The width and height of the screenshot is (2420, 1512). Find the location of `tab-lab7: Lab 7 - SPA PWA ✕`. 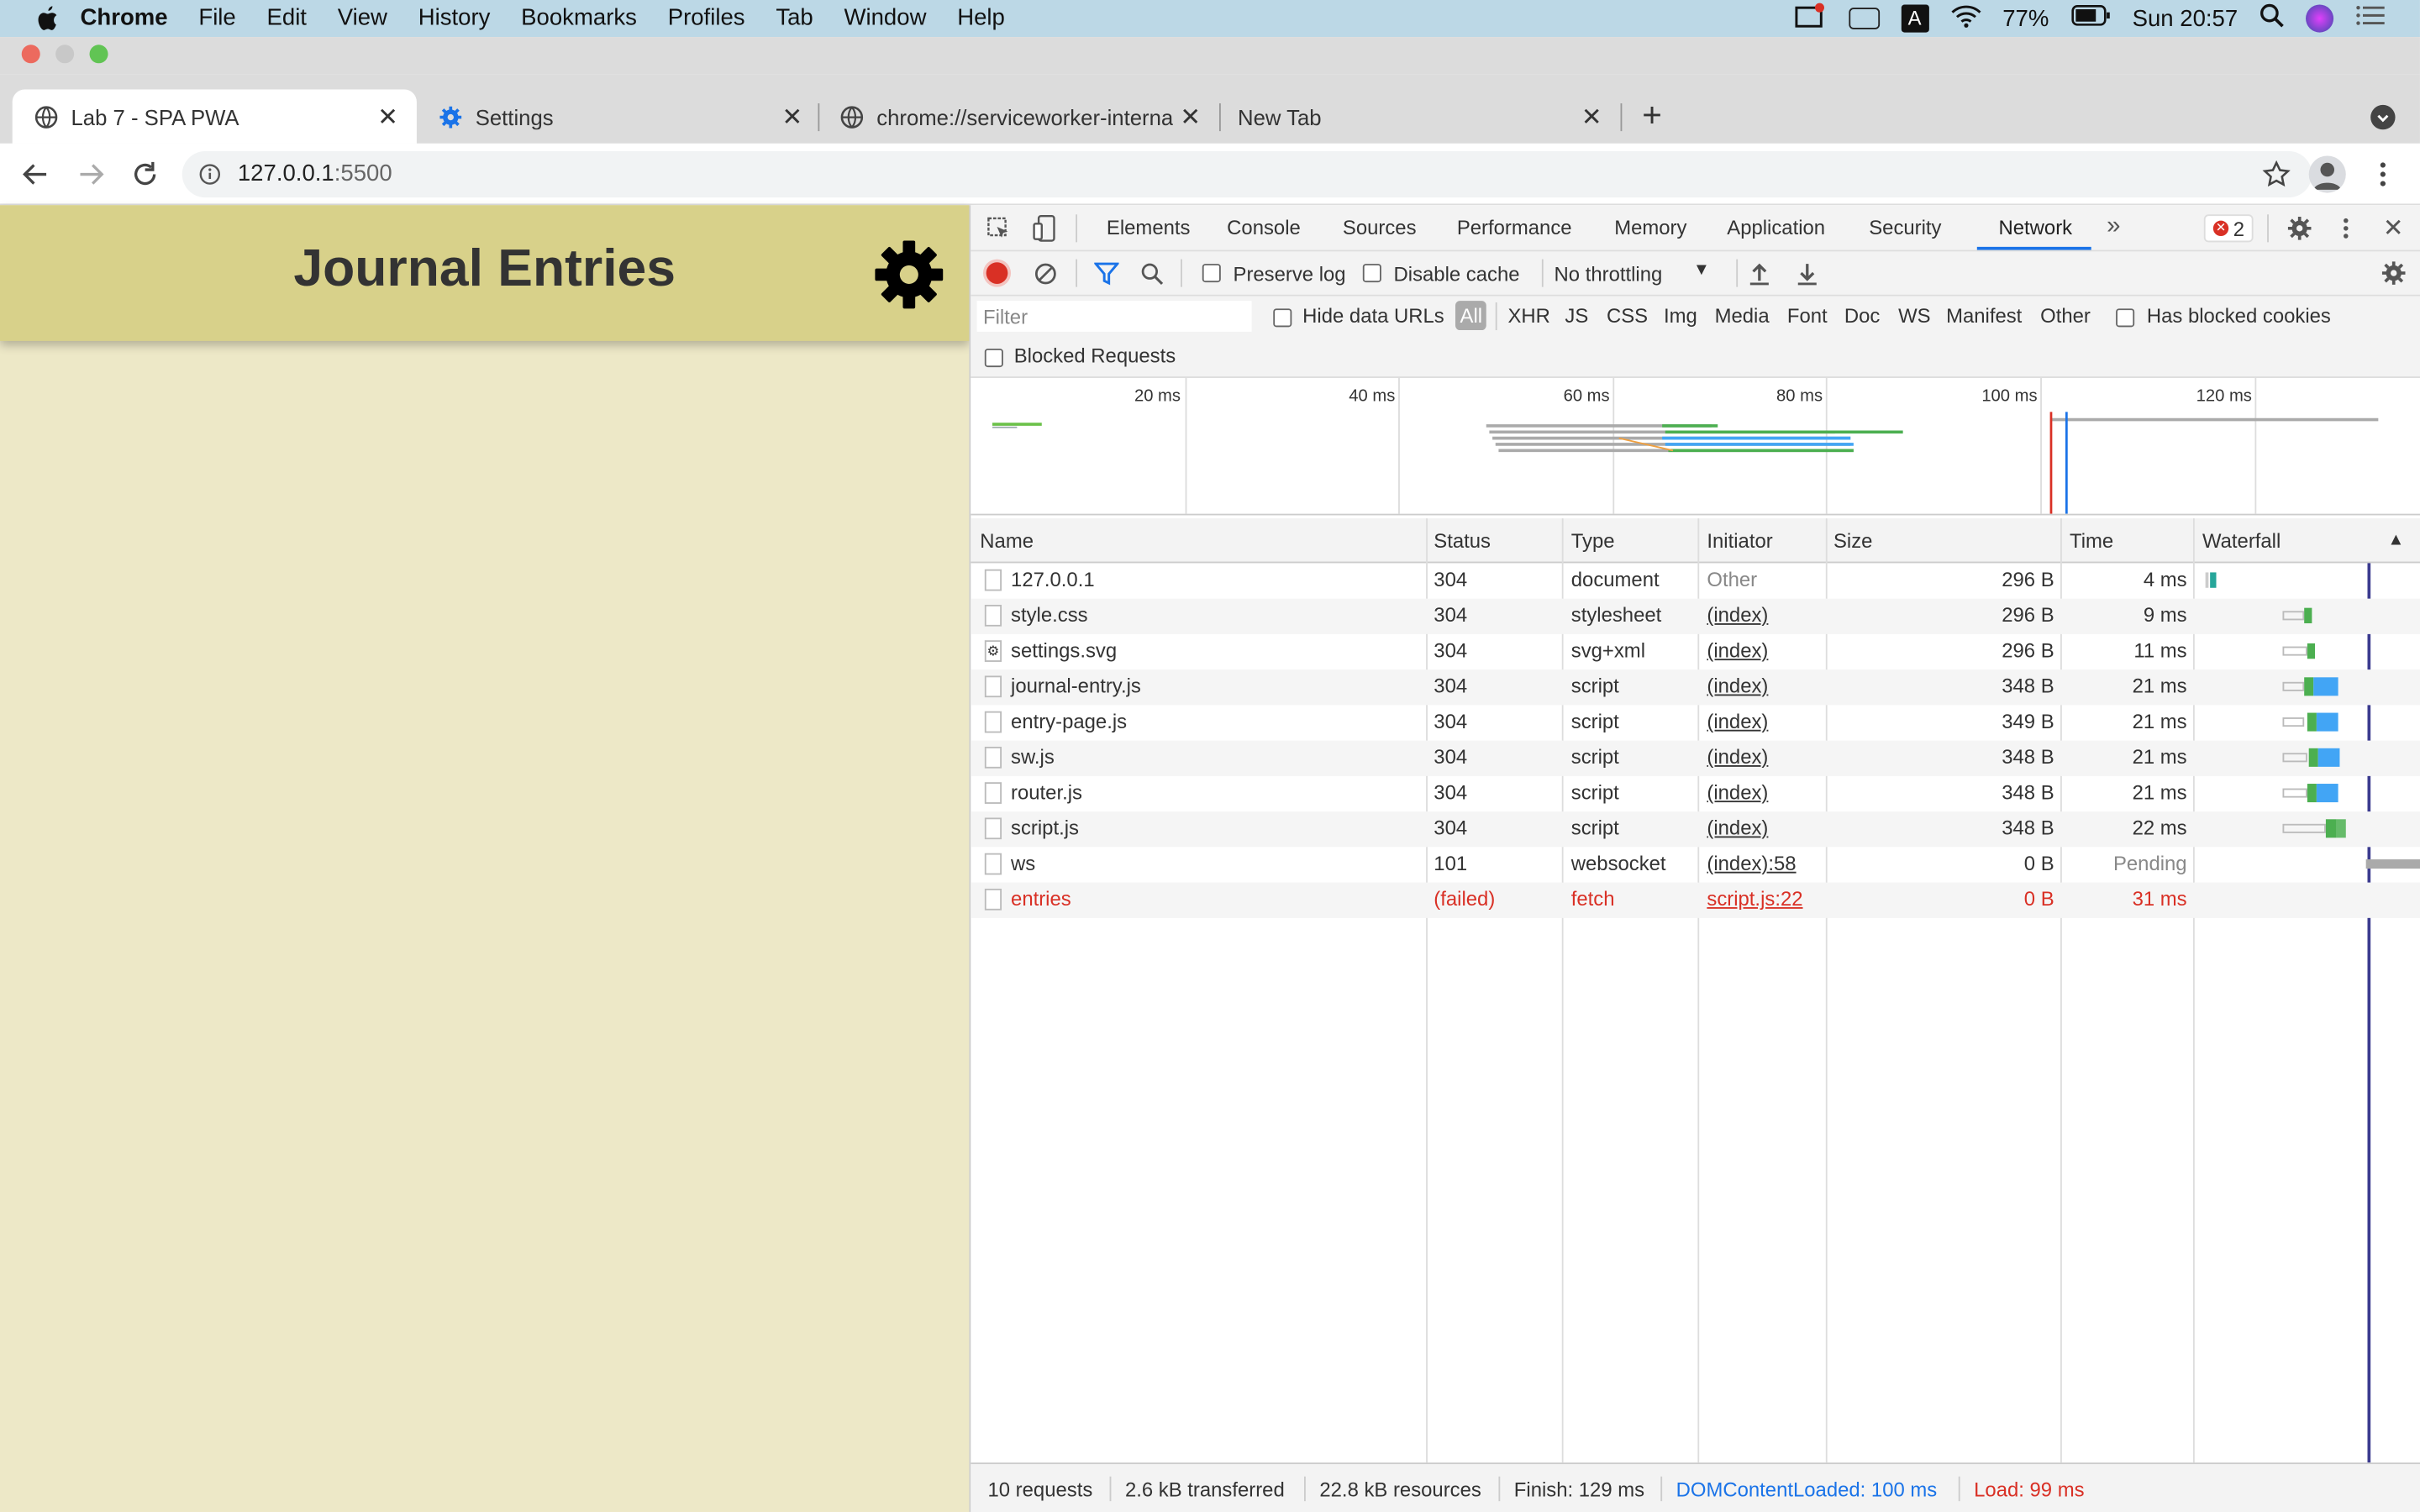

tab-lab7: Lab 7 - SPA PWA ✕ is located at coordinates (214, 116).